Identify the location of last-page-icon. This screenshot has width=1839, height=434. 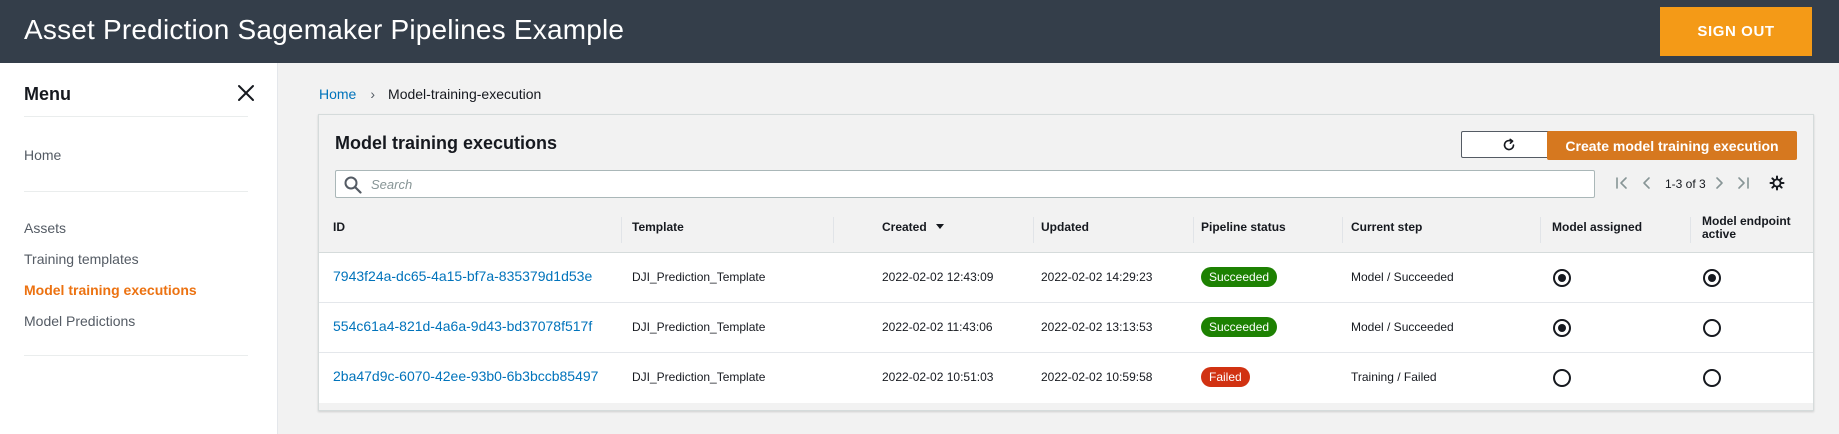
(1743, 183).